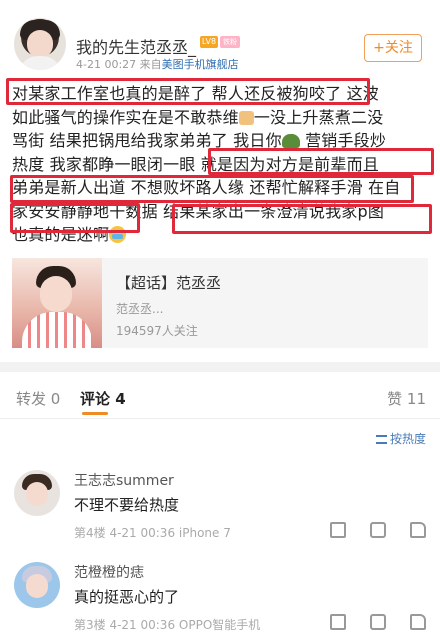 This screenshot has height=634, width=440. I want to click on topic-title: 【超话】范丞丞, so click(169, 283).